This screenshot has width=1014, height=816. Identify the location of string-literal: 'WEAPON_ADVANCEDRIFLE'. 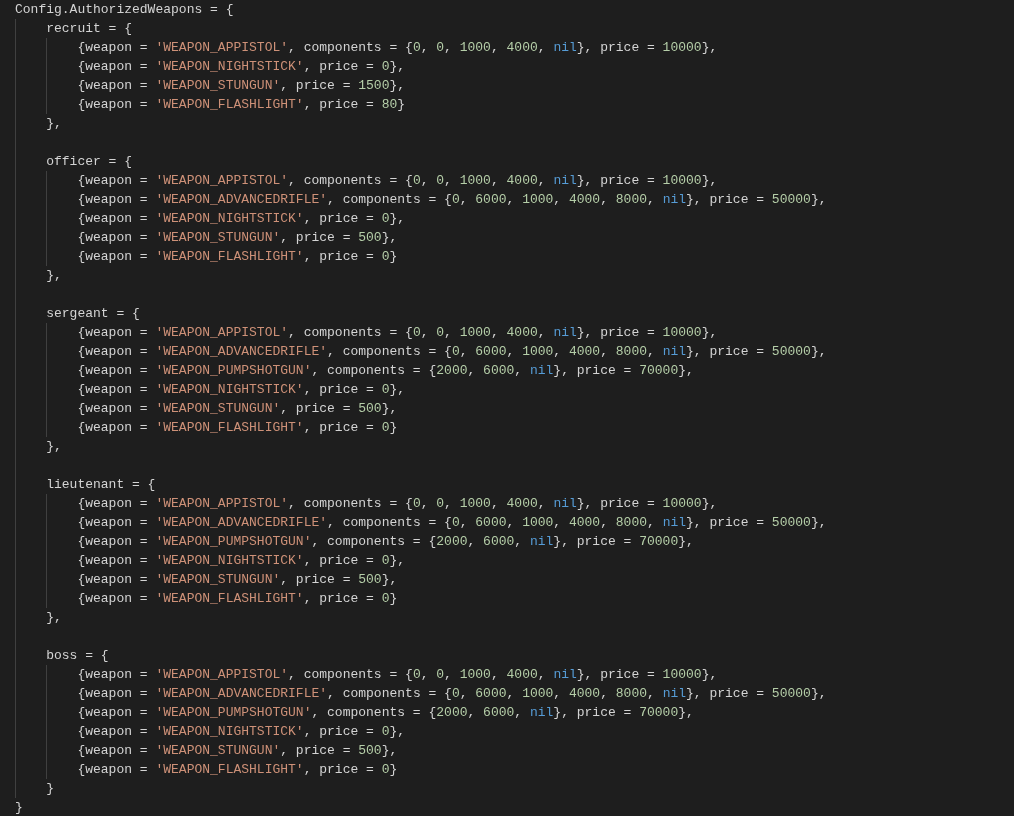
(241, 693).